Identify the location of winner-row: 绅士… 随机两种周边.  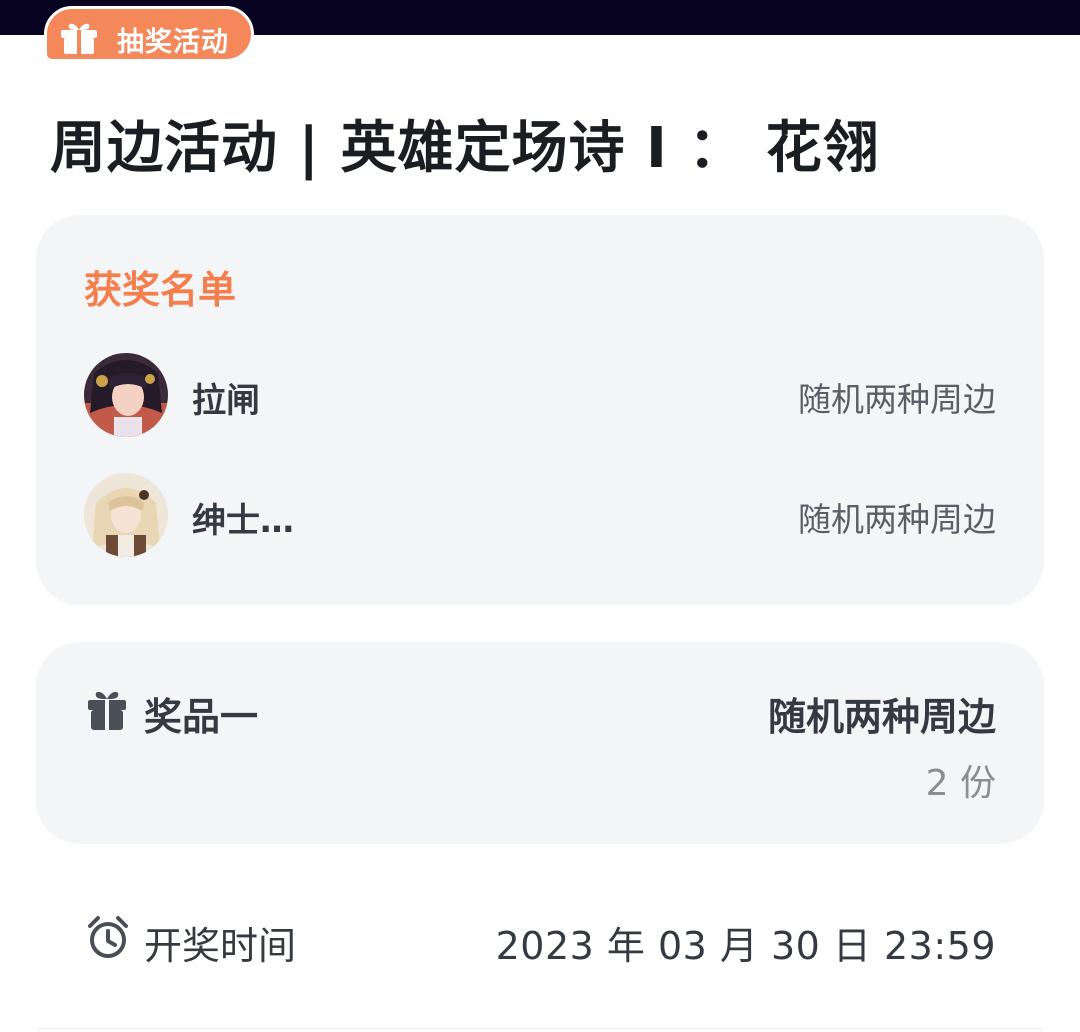
(540, 515).